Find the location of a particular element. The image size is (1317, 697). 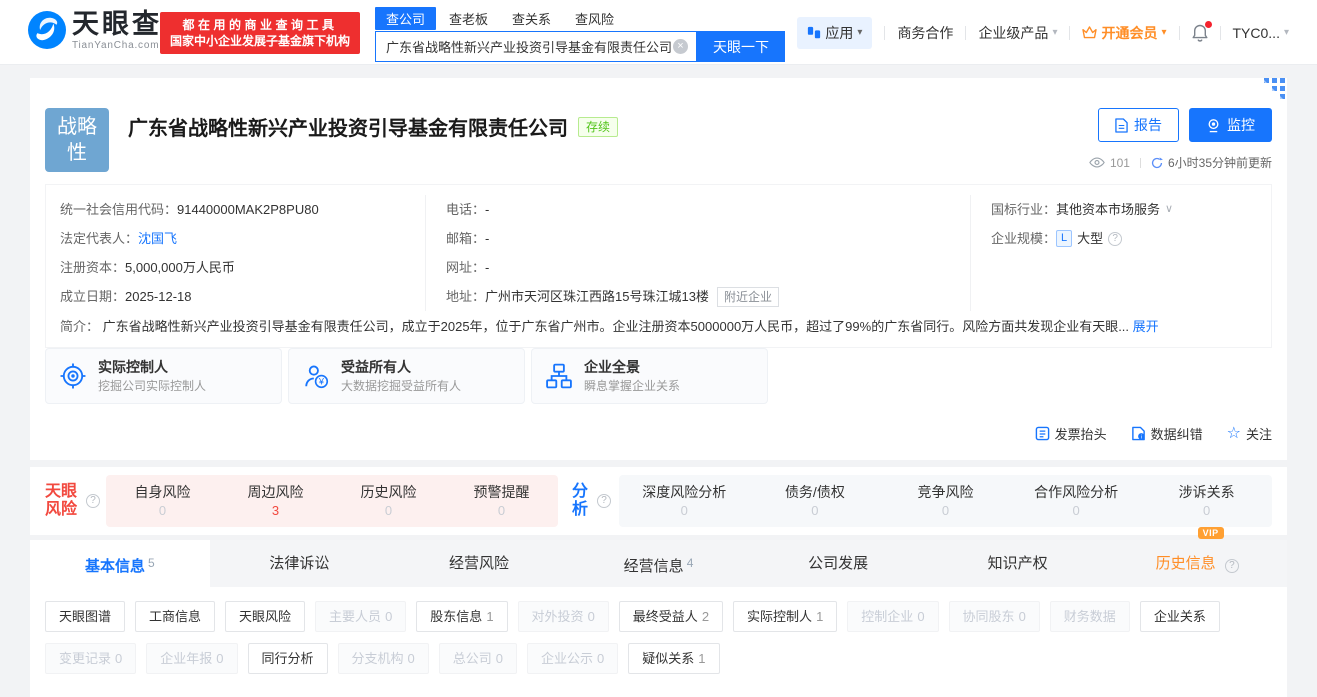

brand-domain: TianYanCha.com is located at coordinates (116, 45).